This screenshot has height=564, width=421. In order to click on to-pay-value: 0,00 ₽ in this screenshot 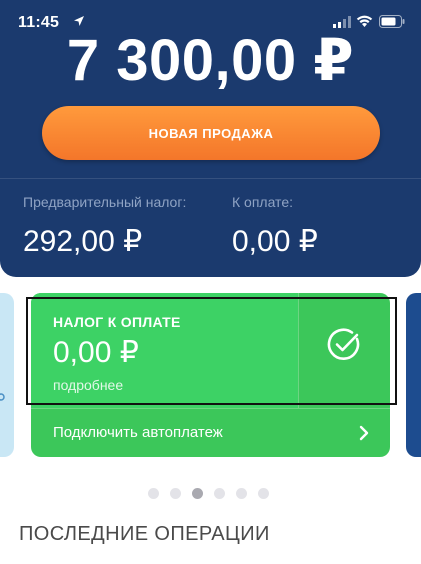, I will do `click(275, 241)`.